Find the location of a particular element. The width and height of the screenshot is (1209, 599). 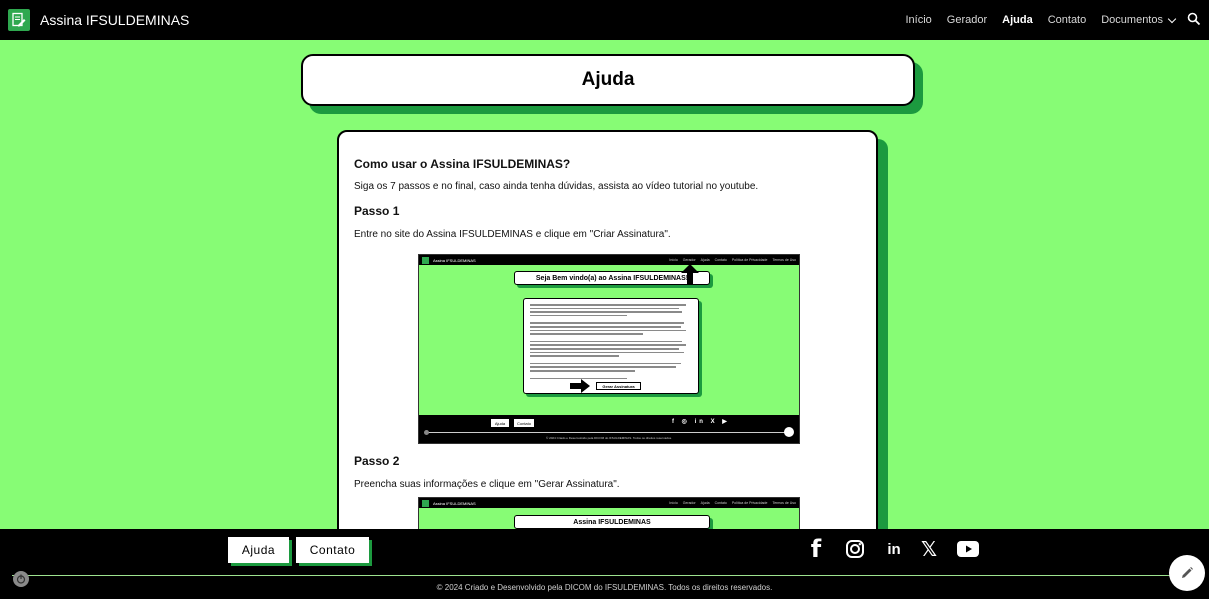

screenshot-generate-button: Gerar Assinatura is located at coordinates (618, 386).